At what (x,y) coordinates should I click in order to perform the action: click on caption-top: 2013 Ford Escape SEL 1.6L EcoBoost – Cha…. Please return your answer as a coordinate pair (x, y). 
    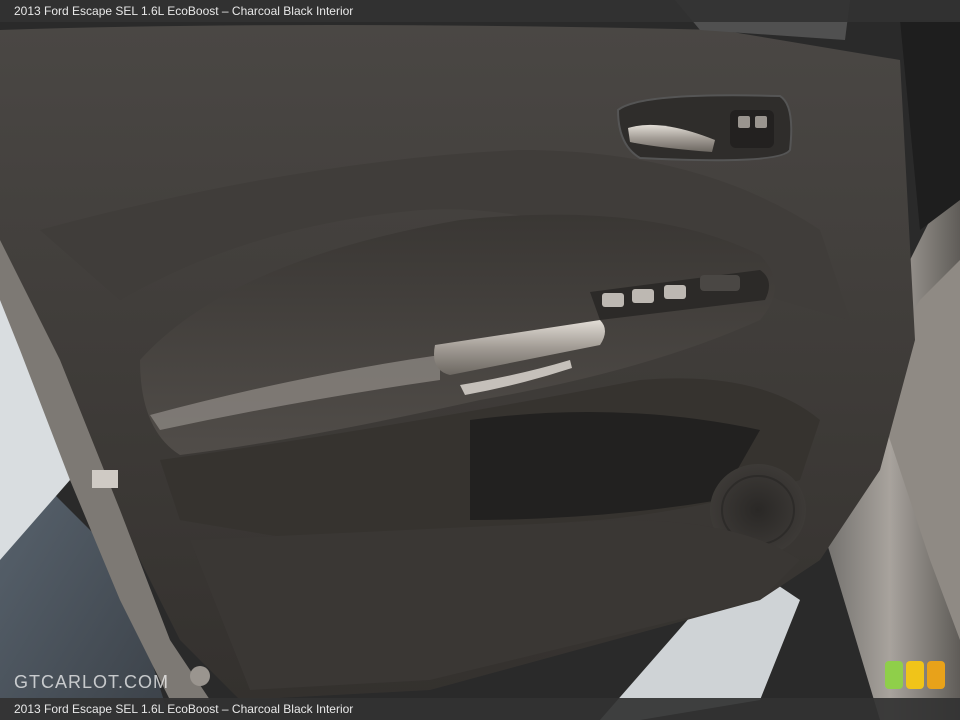
    Looking at the image, I should click on (480, 11).